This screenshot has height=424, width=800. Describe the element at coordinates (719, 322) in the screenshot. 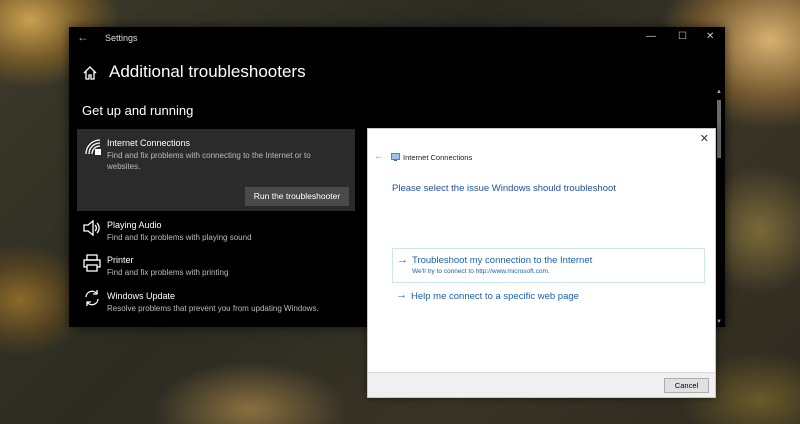

I see `scroll-down-icon: ▼` at that location.